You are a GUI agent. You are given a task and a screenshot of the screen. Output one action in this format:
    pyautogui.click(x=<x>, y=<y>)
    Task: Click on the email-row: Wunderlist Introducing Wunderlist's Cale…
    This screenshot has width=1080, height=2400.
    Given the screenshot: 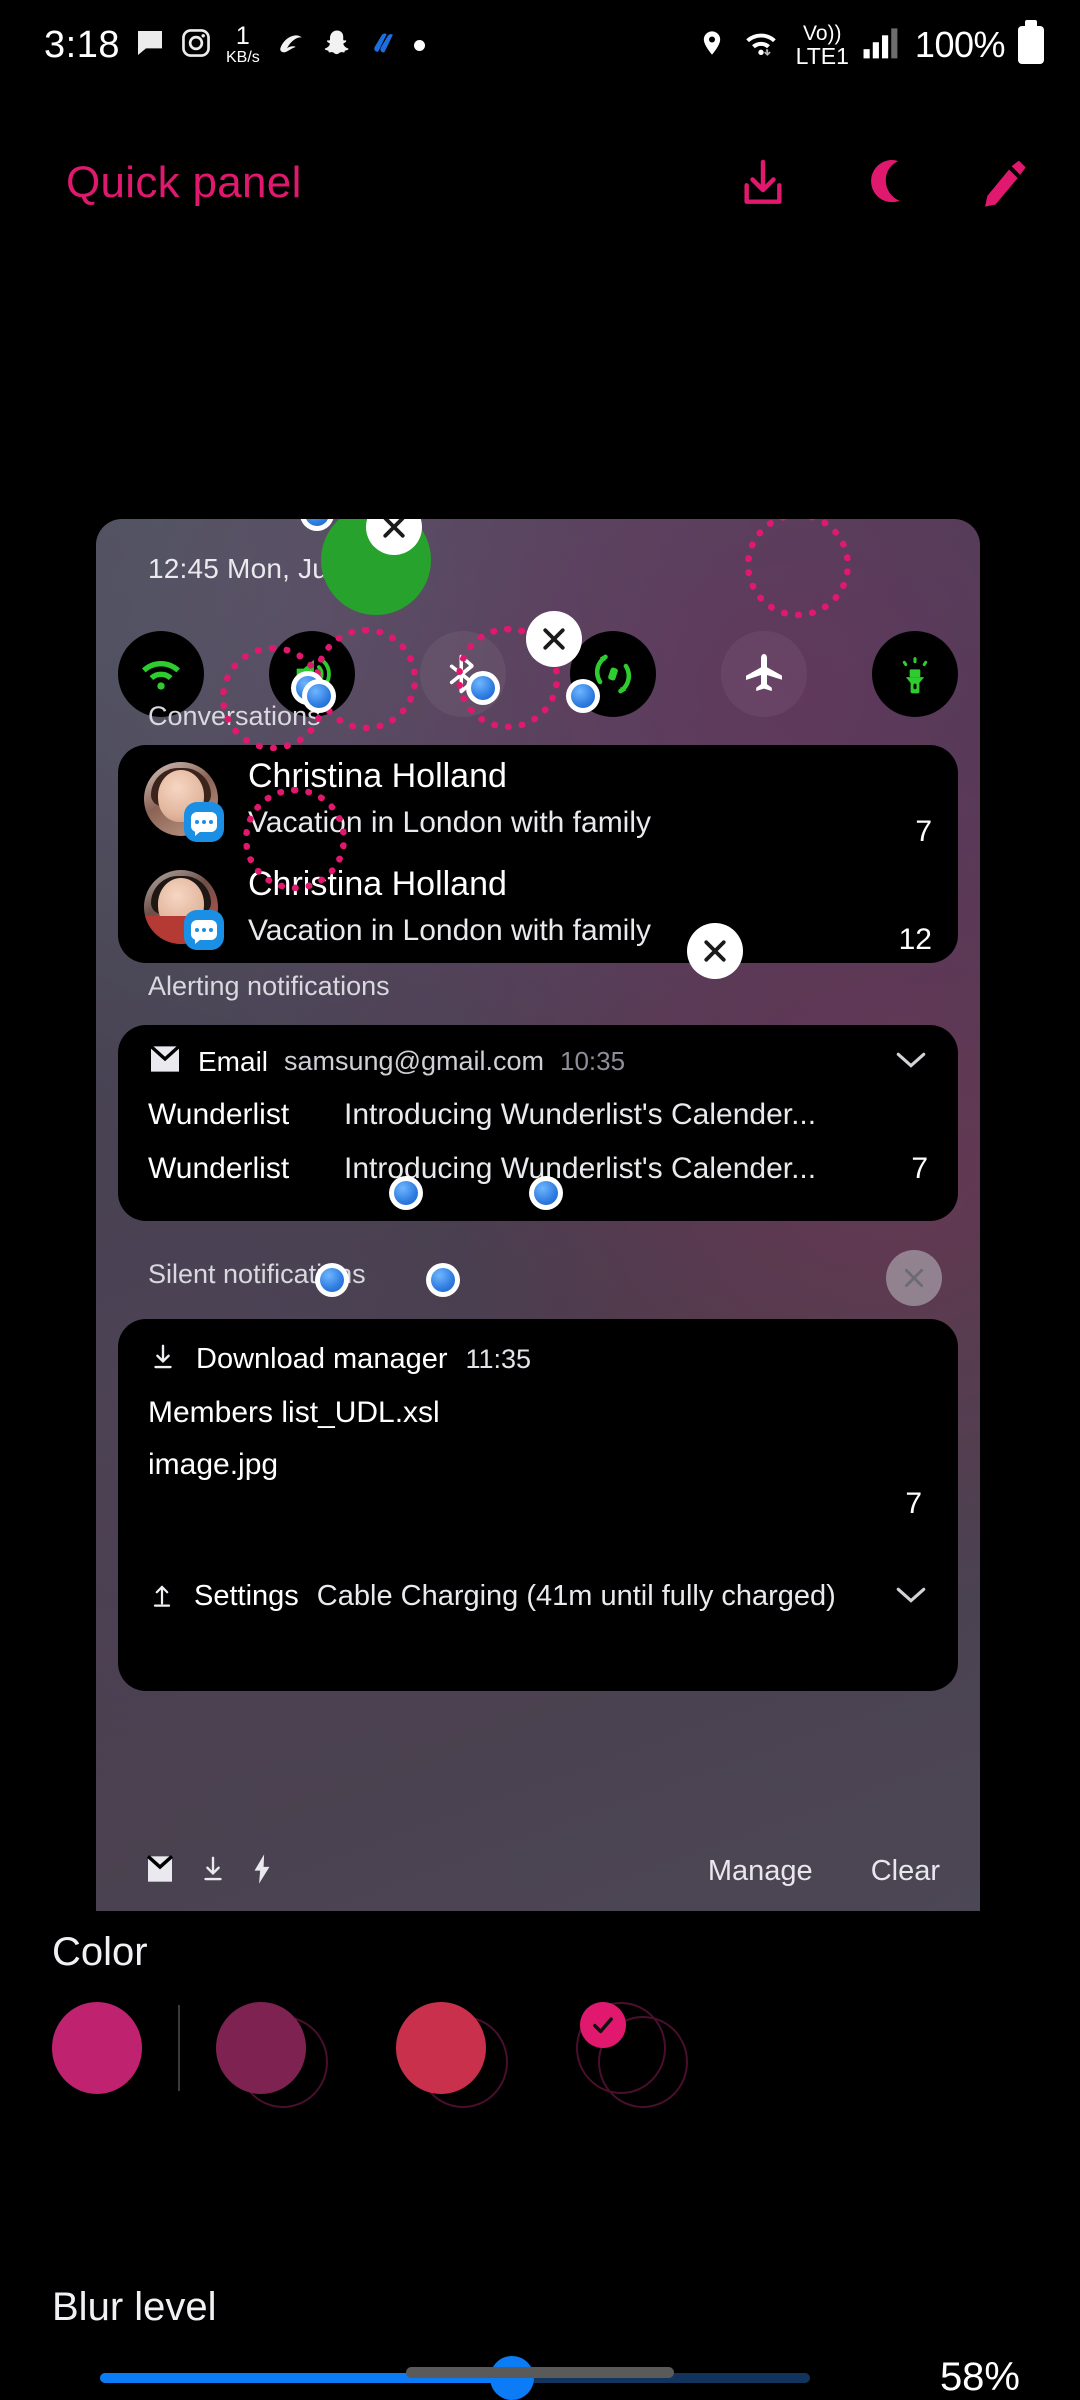 What is the action you would take?
    pyautogui.click(x=538, y=1115)
    